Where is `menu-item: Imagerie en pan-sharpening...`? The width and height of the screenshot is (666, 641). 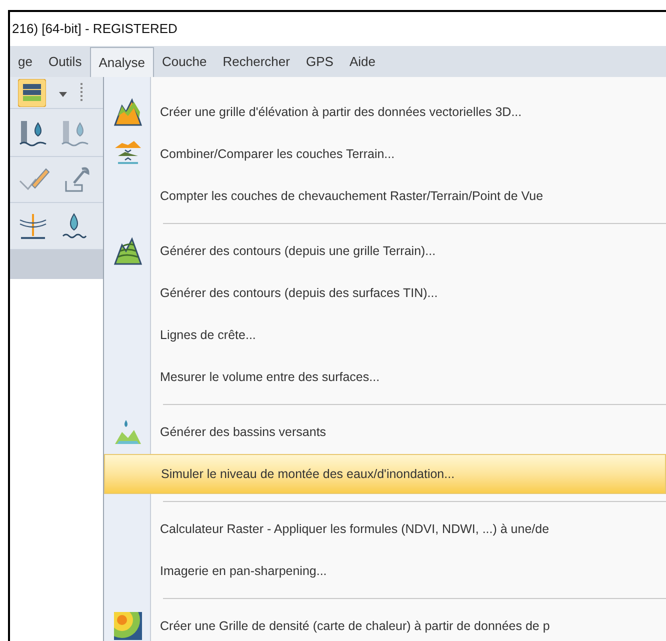
menu-item: Imagerie en pan-sharpening... is located at coordinates (385, 571).